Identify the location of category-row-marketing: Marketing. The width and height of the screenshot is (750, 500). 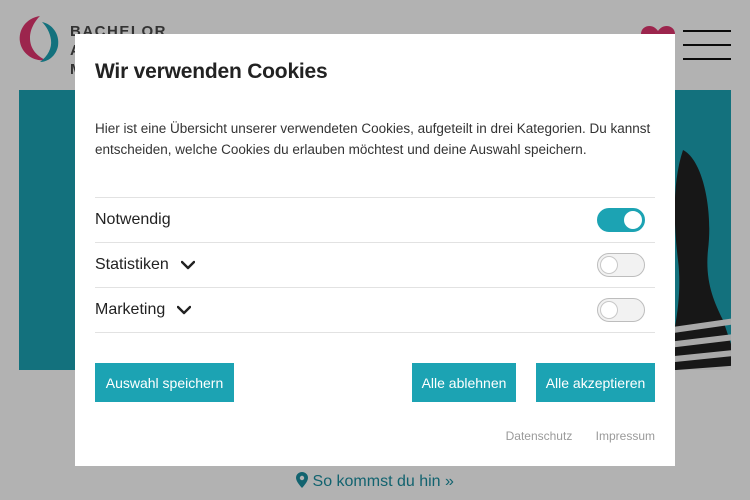
(375, 310).